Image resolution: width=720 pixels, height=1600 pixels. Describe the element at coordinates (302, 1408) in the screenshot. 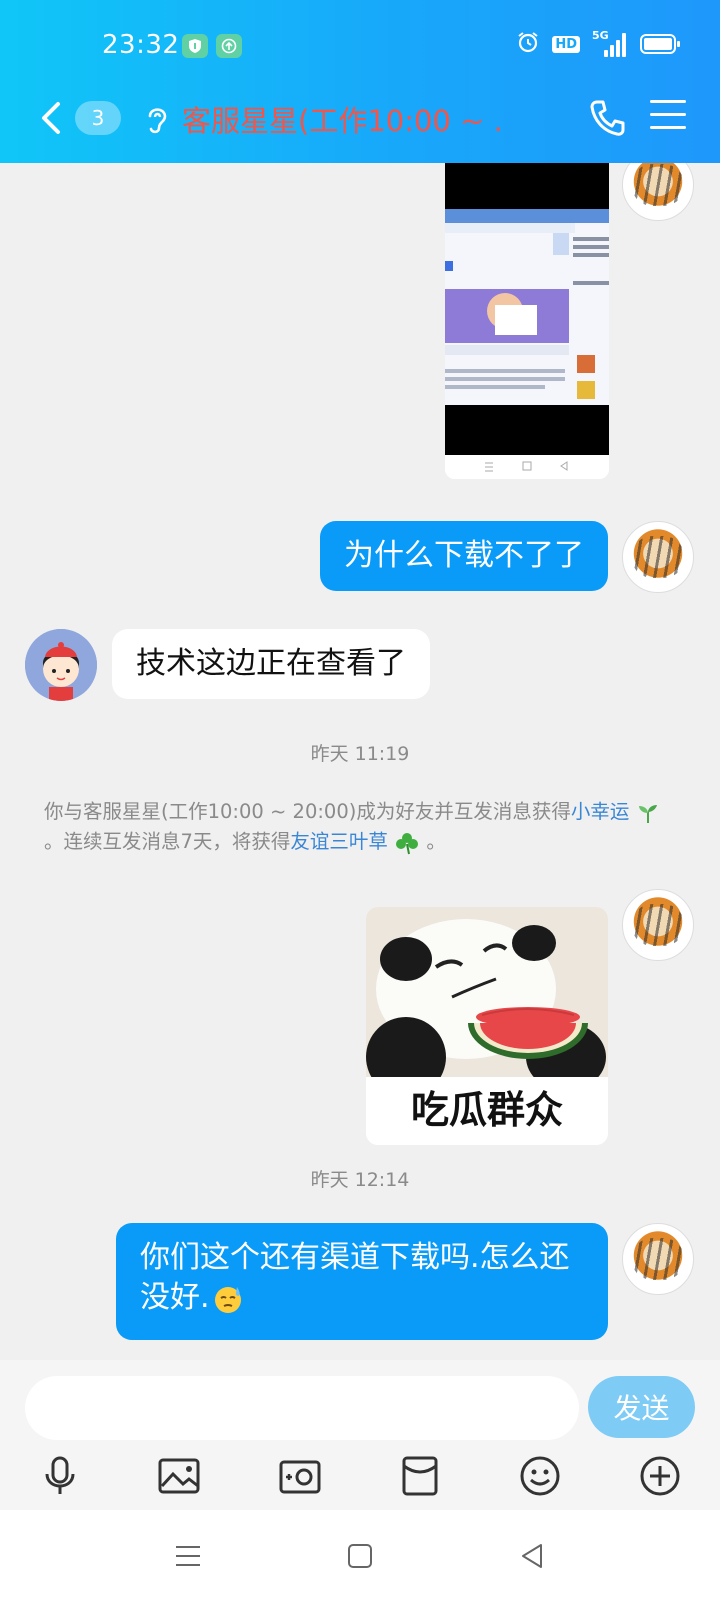

I see `message-input` at that location.